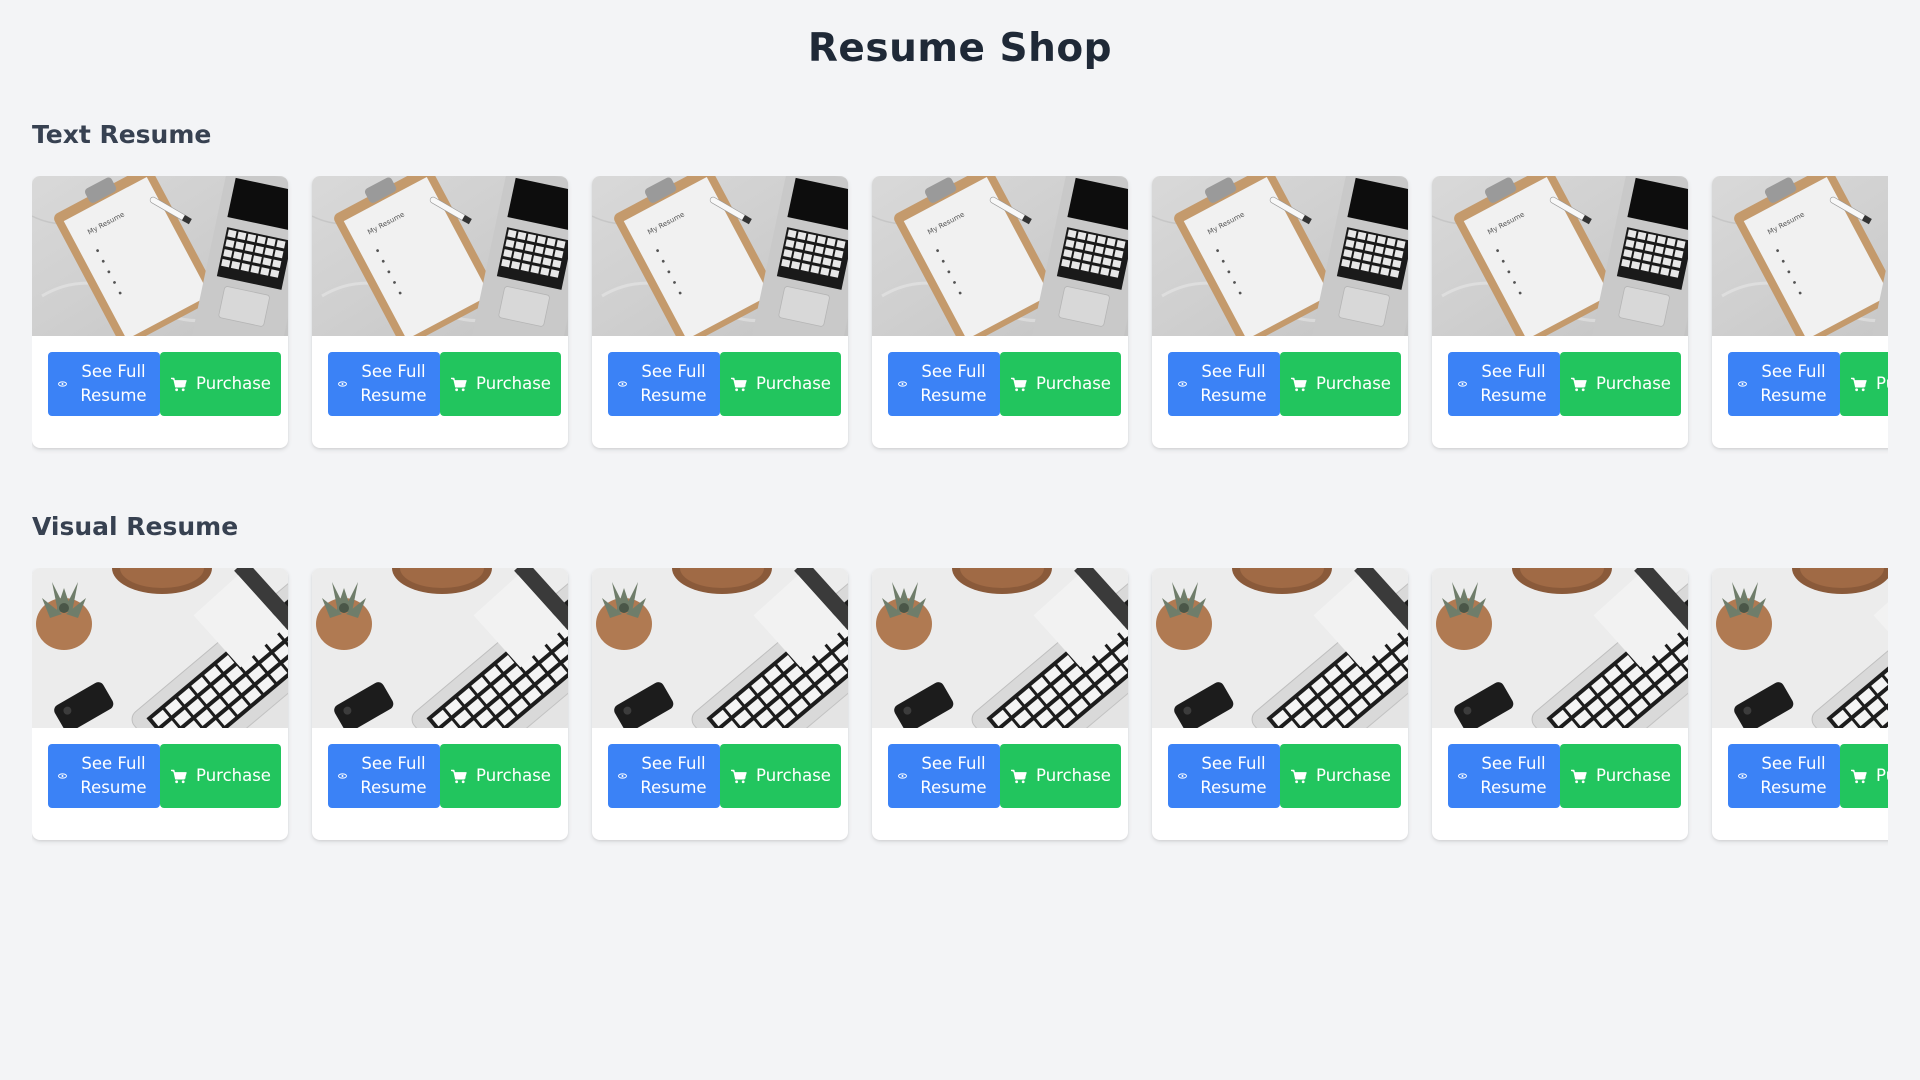 The image size is (1920, 1080). What do you see at coordinates (135, 526) in the screenshot?
I see `section-title-visual-resume: Visual Resume` at bounding box center [135, 526].